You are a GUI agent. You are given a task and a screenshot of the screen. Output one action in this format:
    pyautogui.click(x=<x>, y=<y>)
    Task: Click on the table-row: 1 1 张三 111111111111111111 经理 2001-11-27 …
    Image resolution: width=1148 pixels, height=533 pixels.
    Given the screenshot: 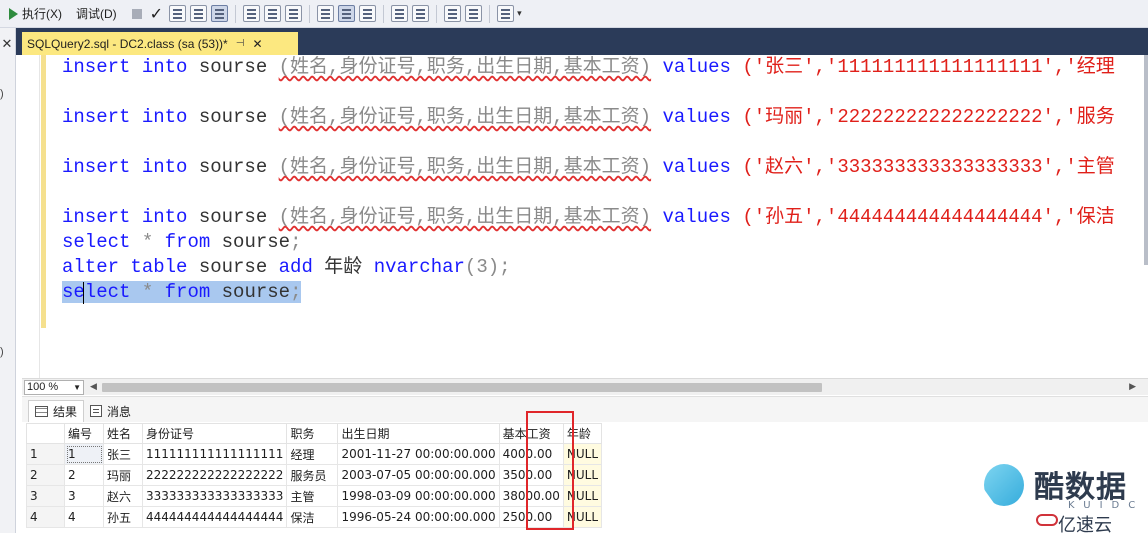 What is the action you would take?
    pyautogui.click(x=314, y=454)
    